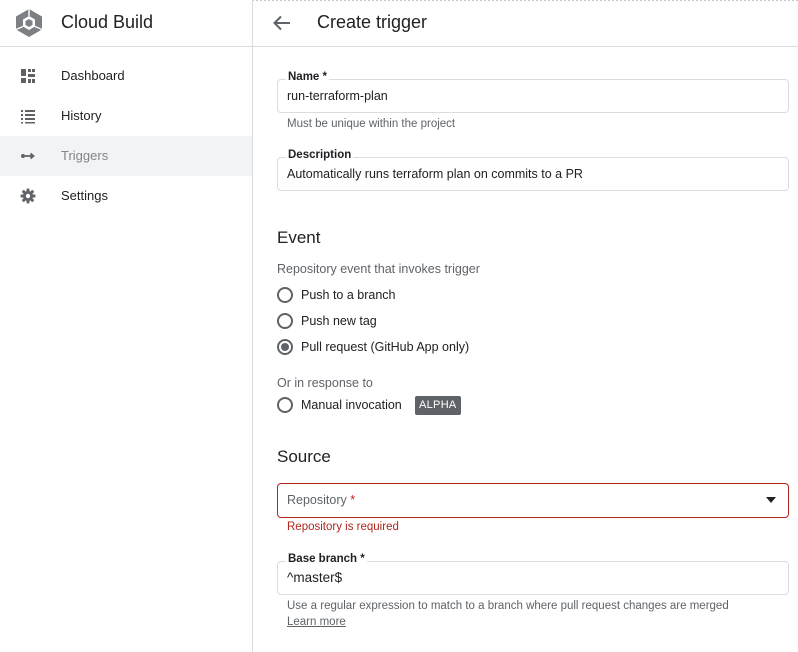  What do you see at coordinates (351, 405) in the screenshot?
I see `radio-label: Manual invocation` at bounding box center [351, 405].